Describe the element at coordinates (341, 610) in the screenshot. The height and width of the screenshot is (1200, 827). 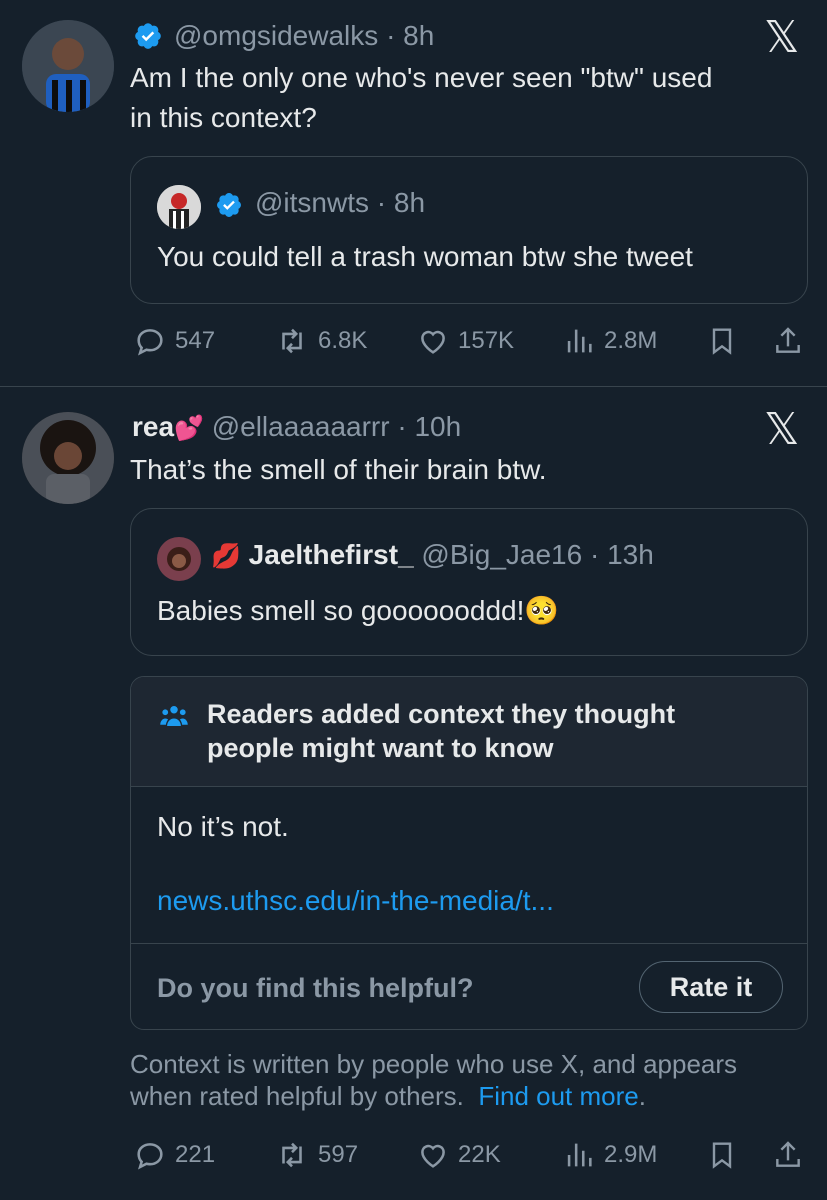
I see `quote2-text: Babies smell so gooooooddd!` at that location.